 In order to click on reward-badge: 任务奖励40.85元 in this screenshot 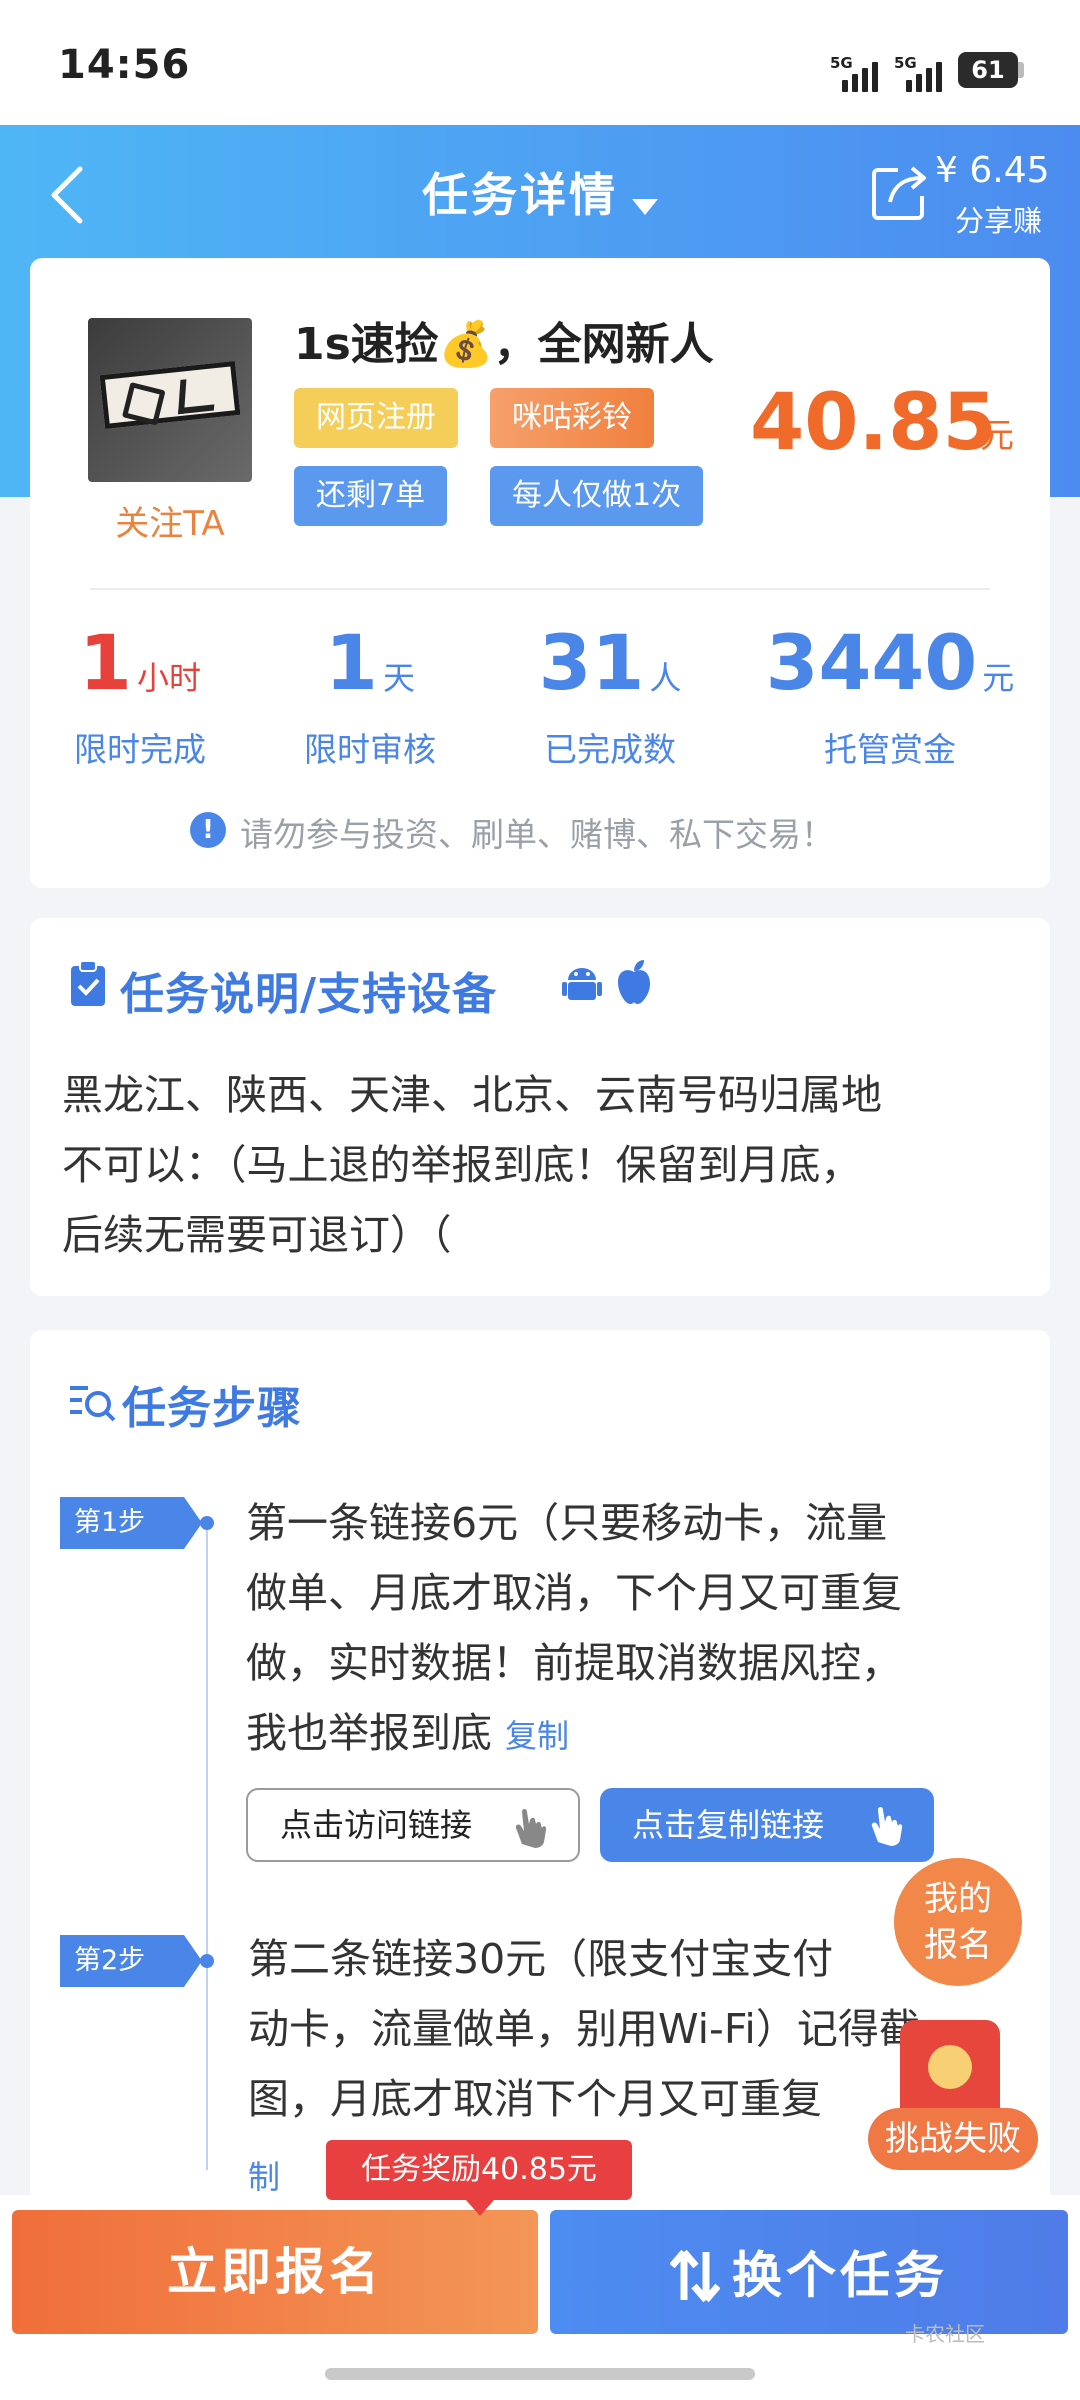, I will do `click(479, 2178)`.